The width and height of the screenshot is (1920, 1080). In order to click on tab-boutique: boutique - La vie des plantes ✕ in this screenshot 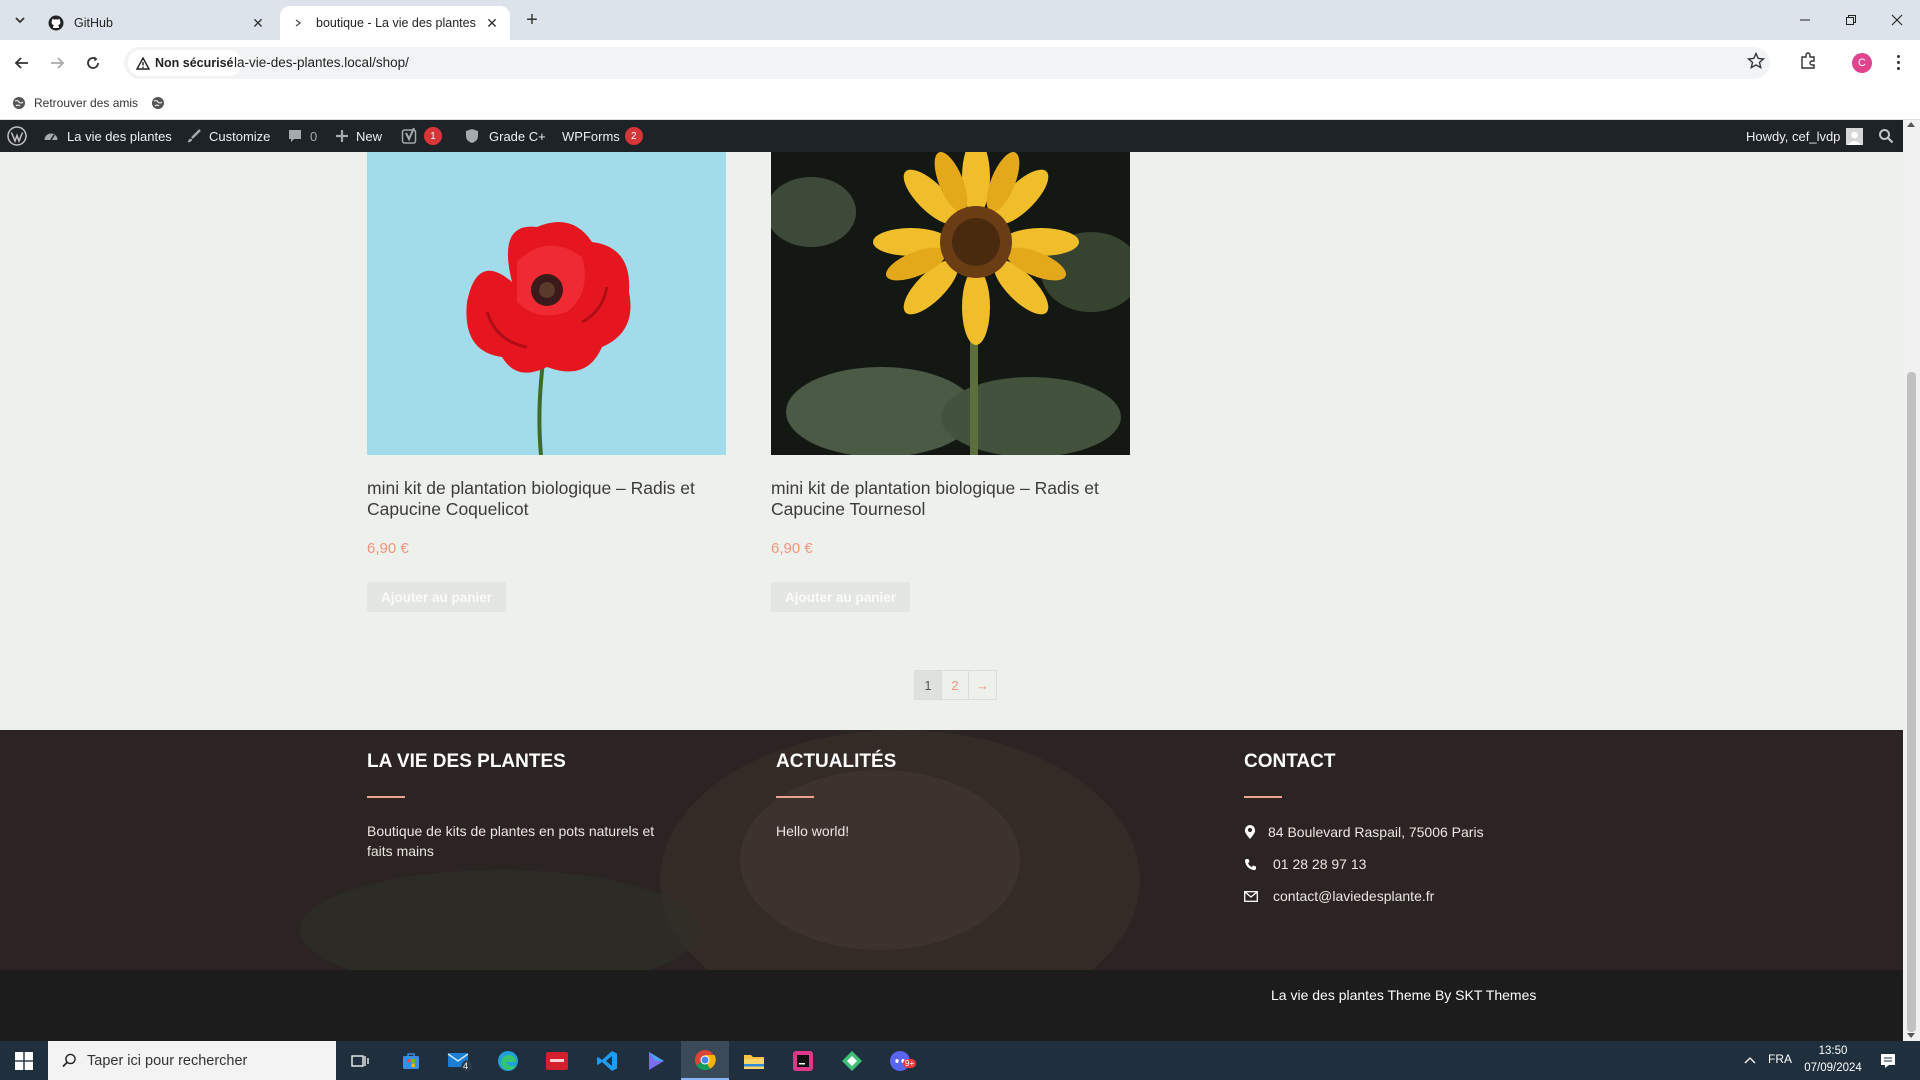, I will do `click(395, 23)`.